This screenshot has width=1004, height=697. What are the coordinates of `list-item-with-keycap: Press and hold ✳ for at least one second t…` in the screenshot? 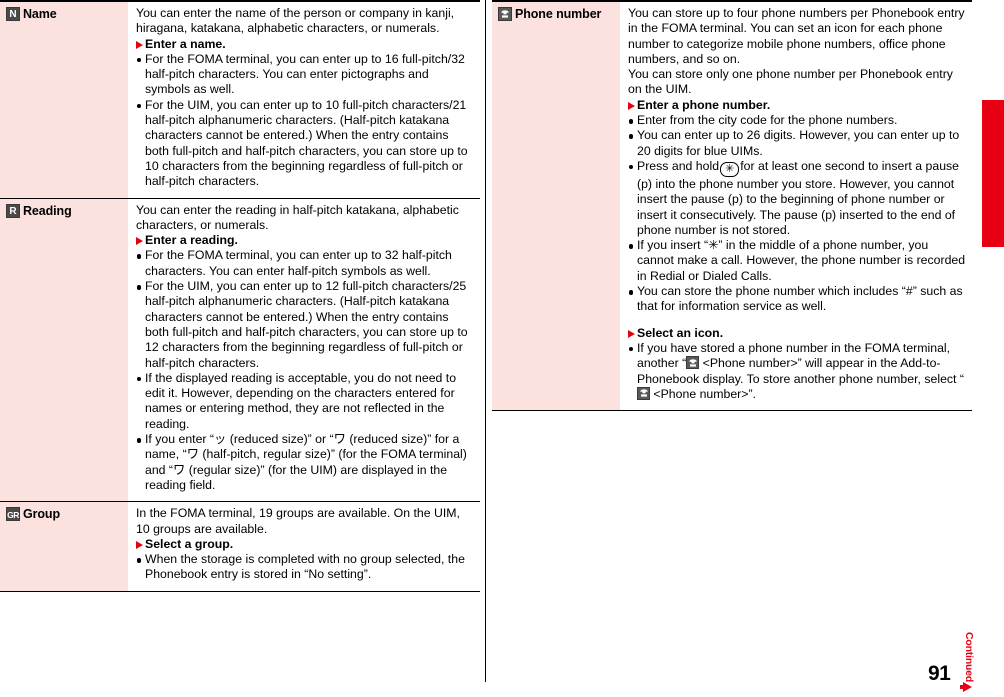 It's located at (797, 198).